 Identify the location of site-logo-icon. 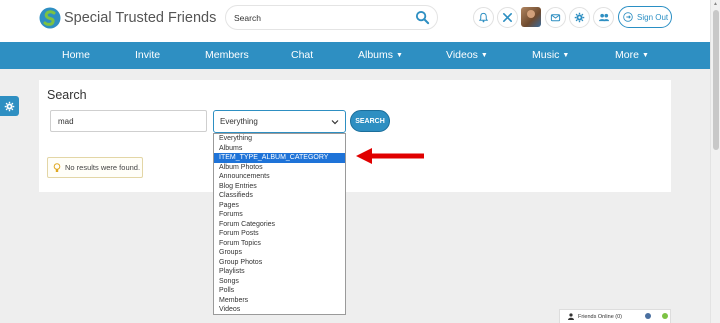
(50, 18).